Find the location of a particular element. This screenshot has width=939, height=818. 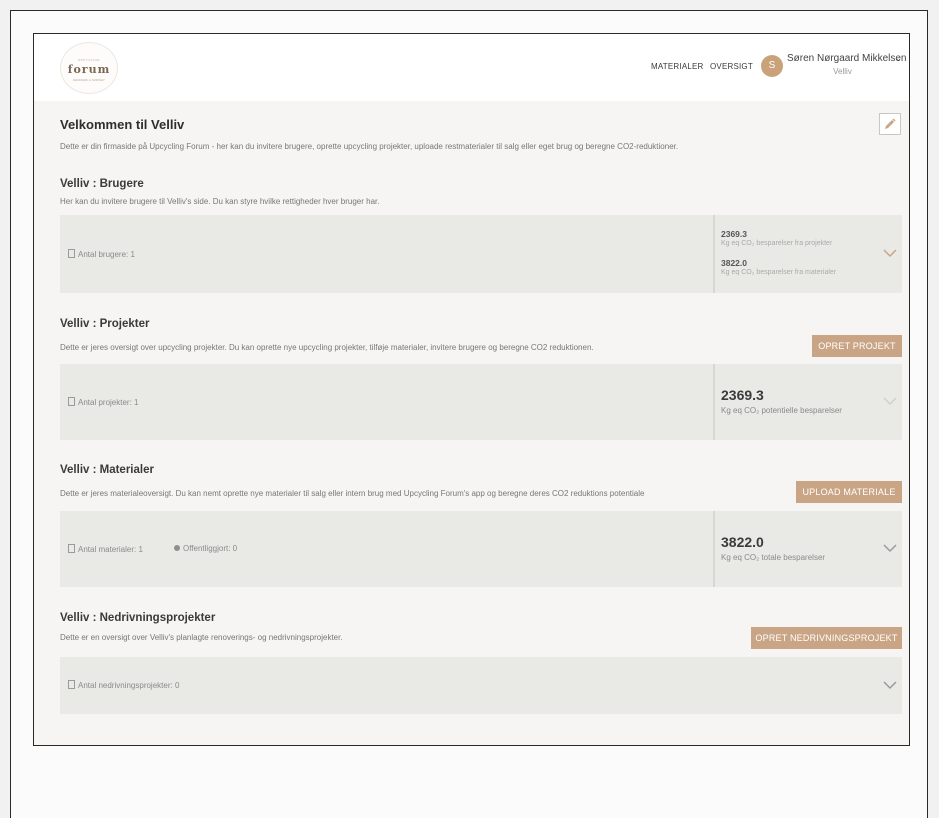

nav-link-materialer: MATERIALER is located at coordinates (677, 66).